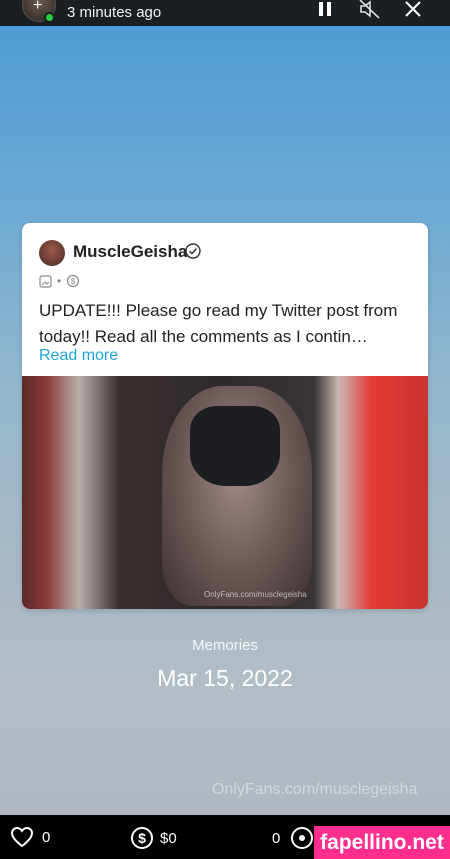 The height and width of the screenshot is (859, 450). Describe the element at coordinates (225, 13) in the screenshot. I see `story-header: + 3 minutes ago` at that location.